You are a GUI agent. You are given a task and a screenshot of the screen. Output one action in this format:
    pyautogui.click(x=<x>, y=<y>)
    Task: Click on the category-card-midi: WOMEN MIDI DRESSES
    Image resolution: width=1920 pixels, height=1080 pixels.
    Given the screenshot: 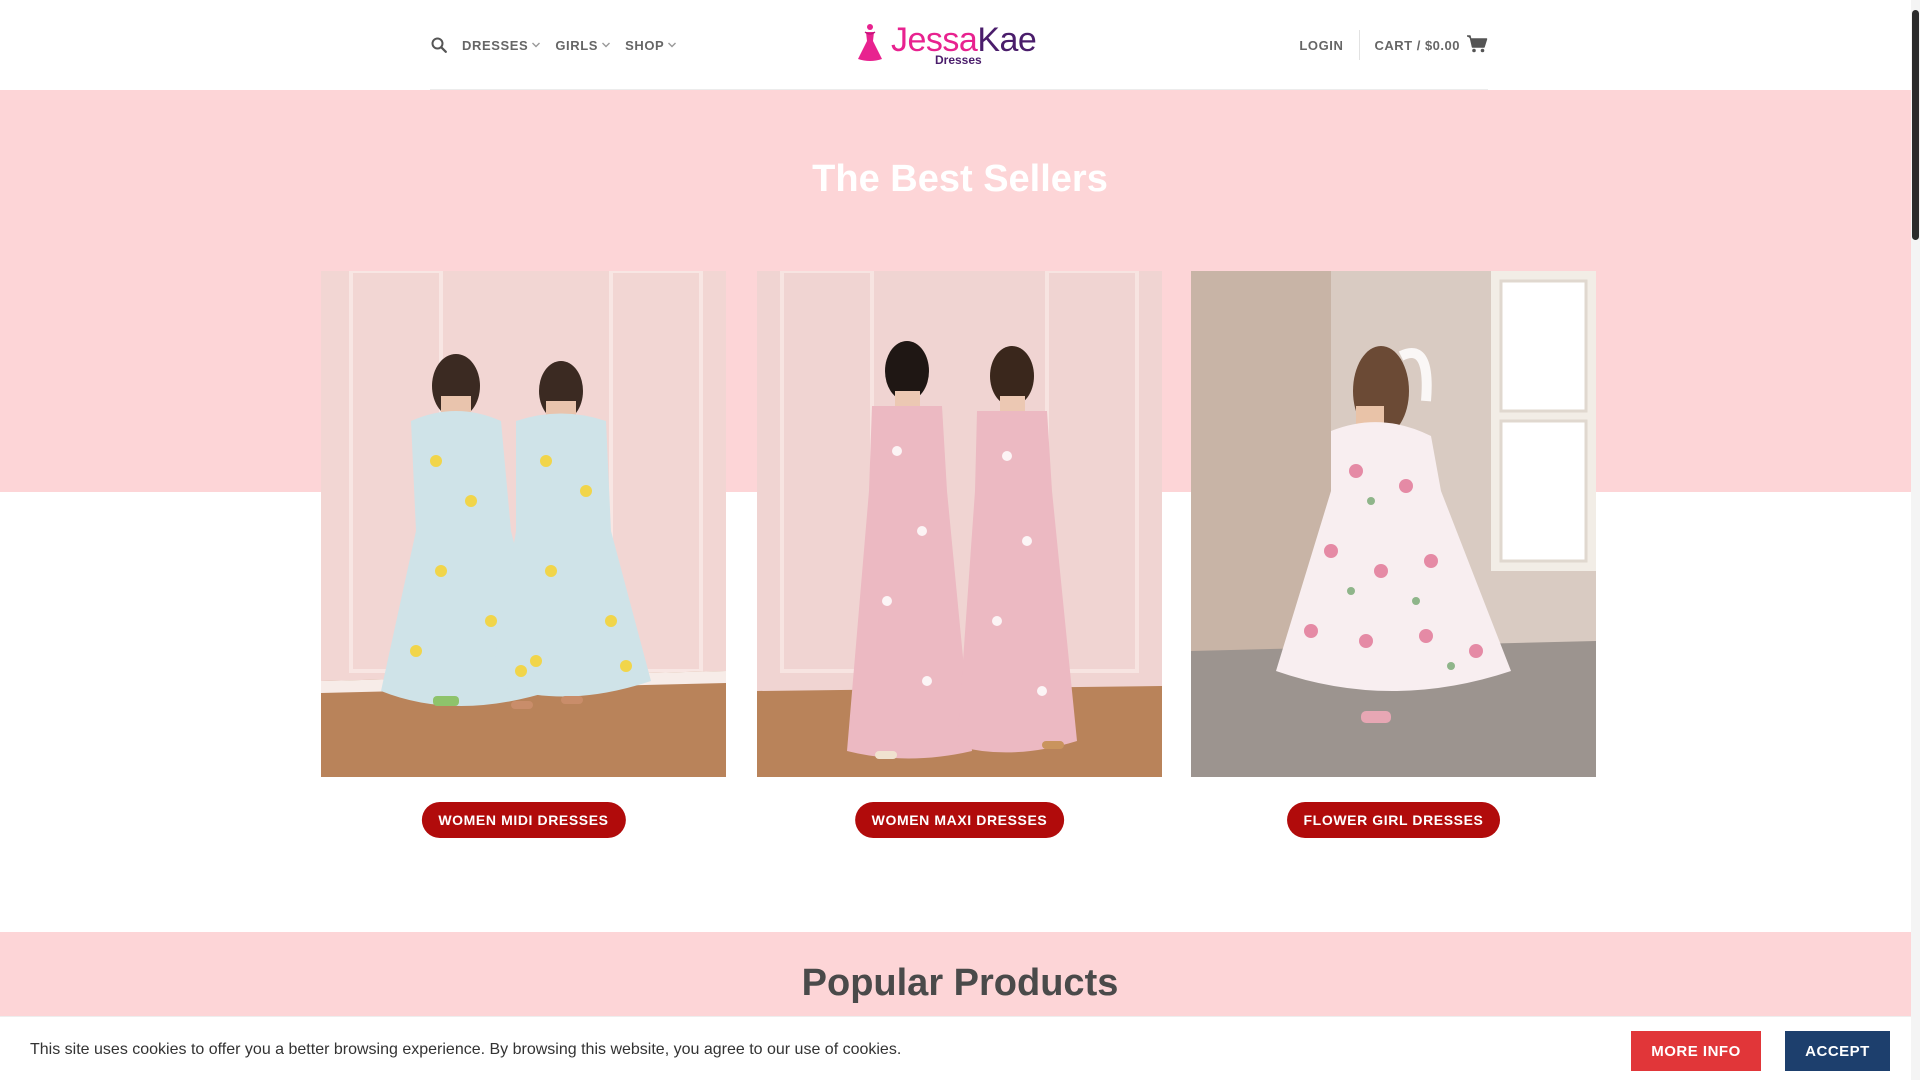 What is the action you would take?
    pyautogui.click(x=523, y=554)
    